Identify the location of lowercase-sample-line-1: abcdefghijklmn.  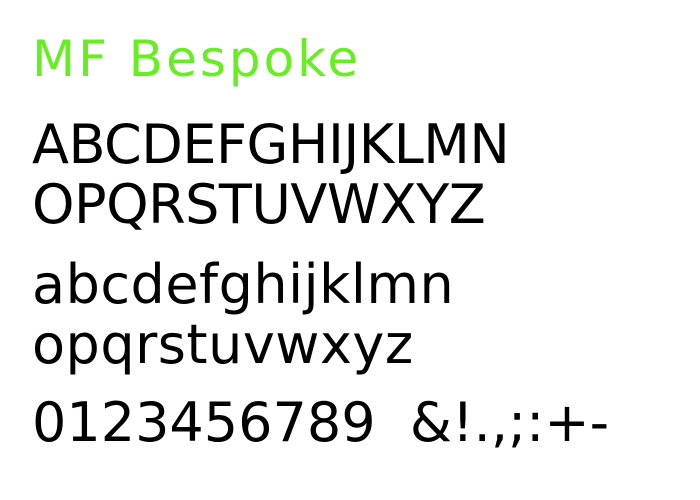
(243, 284).